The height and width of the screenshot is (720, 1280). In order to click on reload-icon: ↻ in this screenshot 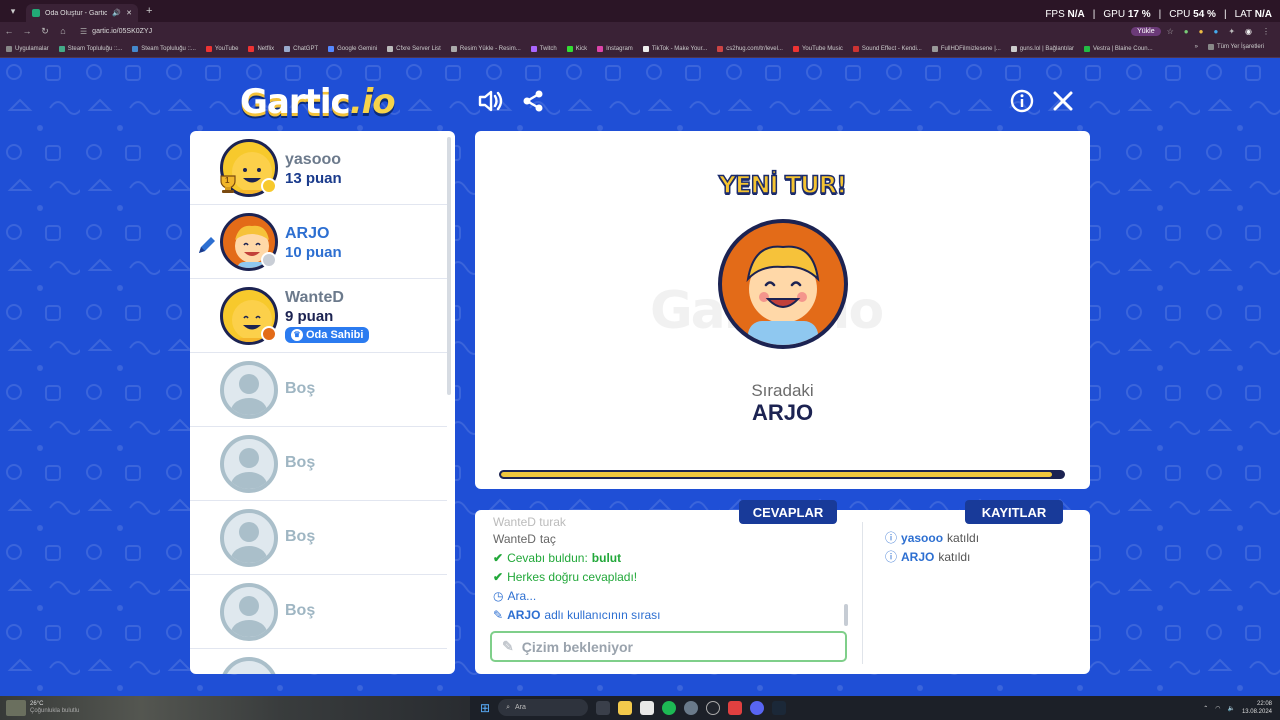, I will do `click(45, 31)`.